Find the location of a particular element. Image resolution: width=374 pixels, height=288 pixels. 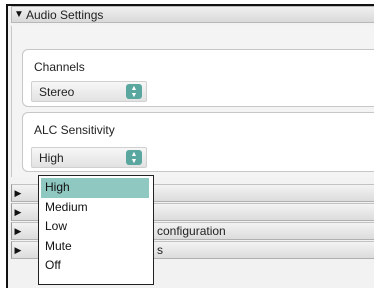

dropdown-option-off: Off is located at coordinates (95, 266).